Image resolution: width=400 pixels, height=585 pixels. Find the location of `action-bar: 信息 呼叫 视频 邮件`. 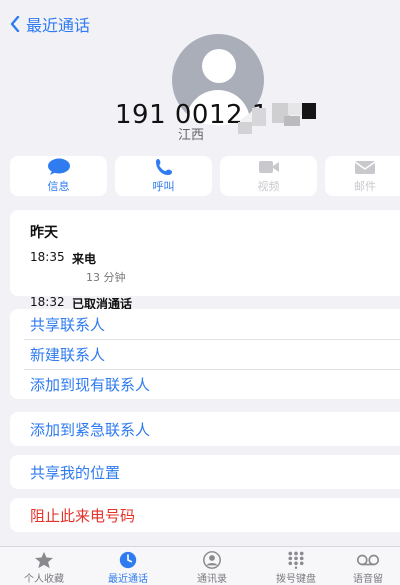

action-bar: 信息 呼叫 视频 邮件 is located at coordinates (205, 176).